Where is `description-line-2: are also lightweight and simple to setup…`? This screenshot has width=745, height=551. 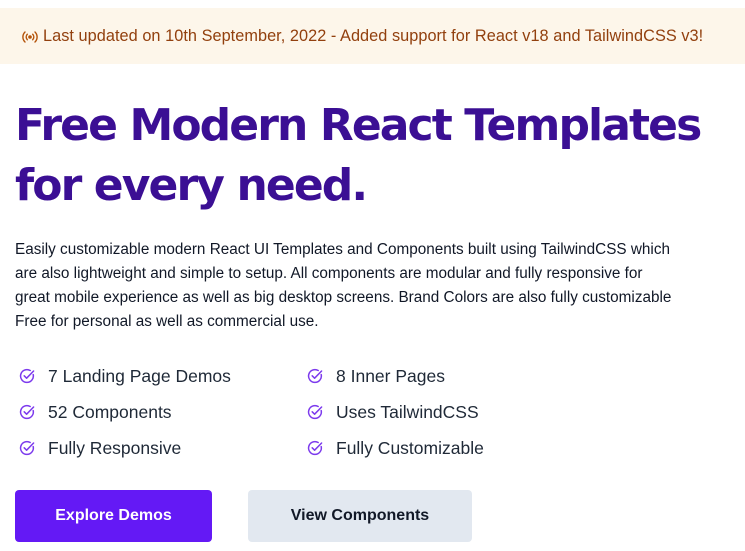
description-line-2: are also lightweight and simple to setup… is located at coordinates (329, 273).